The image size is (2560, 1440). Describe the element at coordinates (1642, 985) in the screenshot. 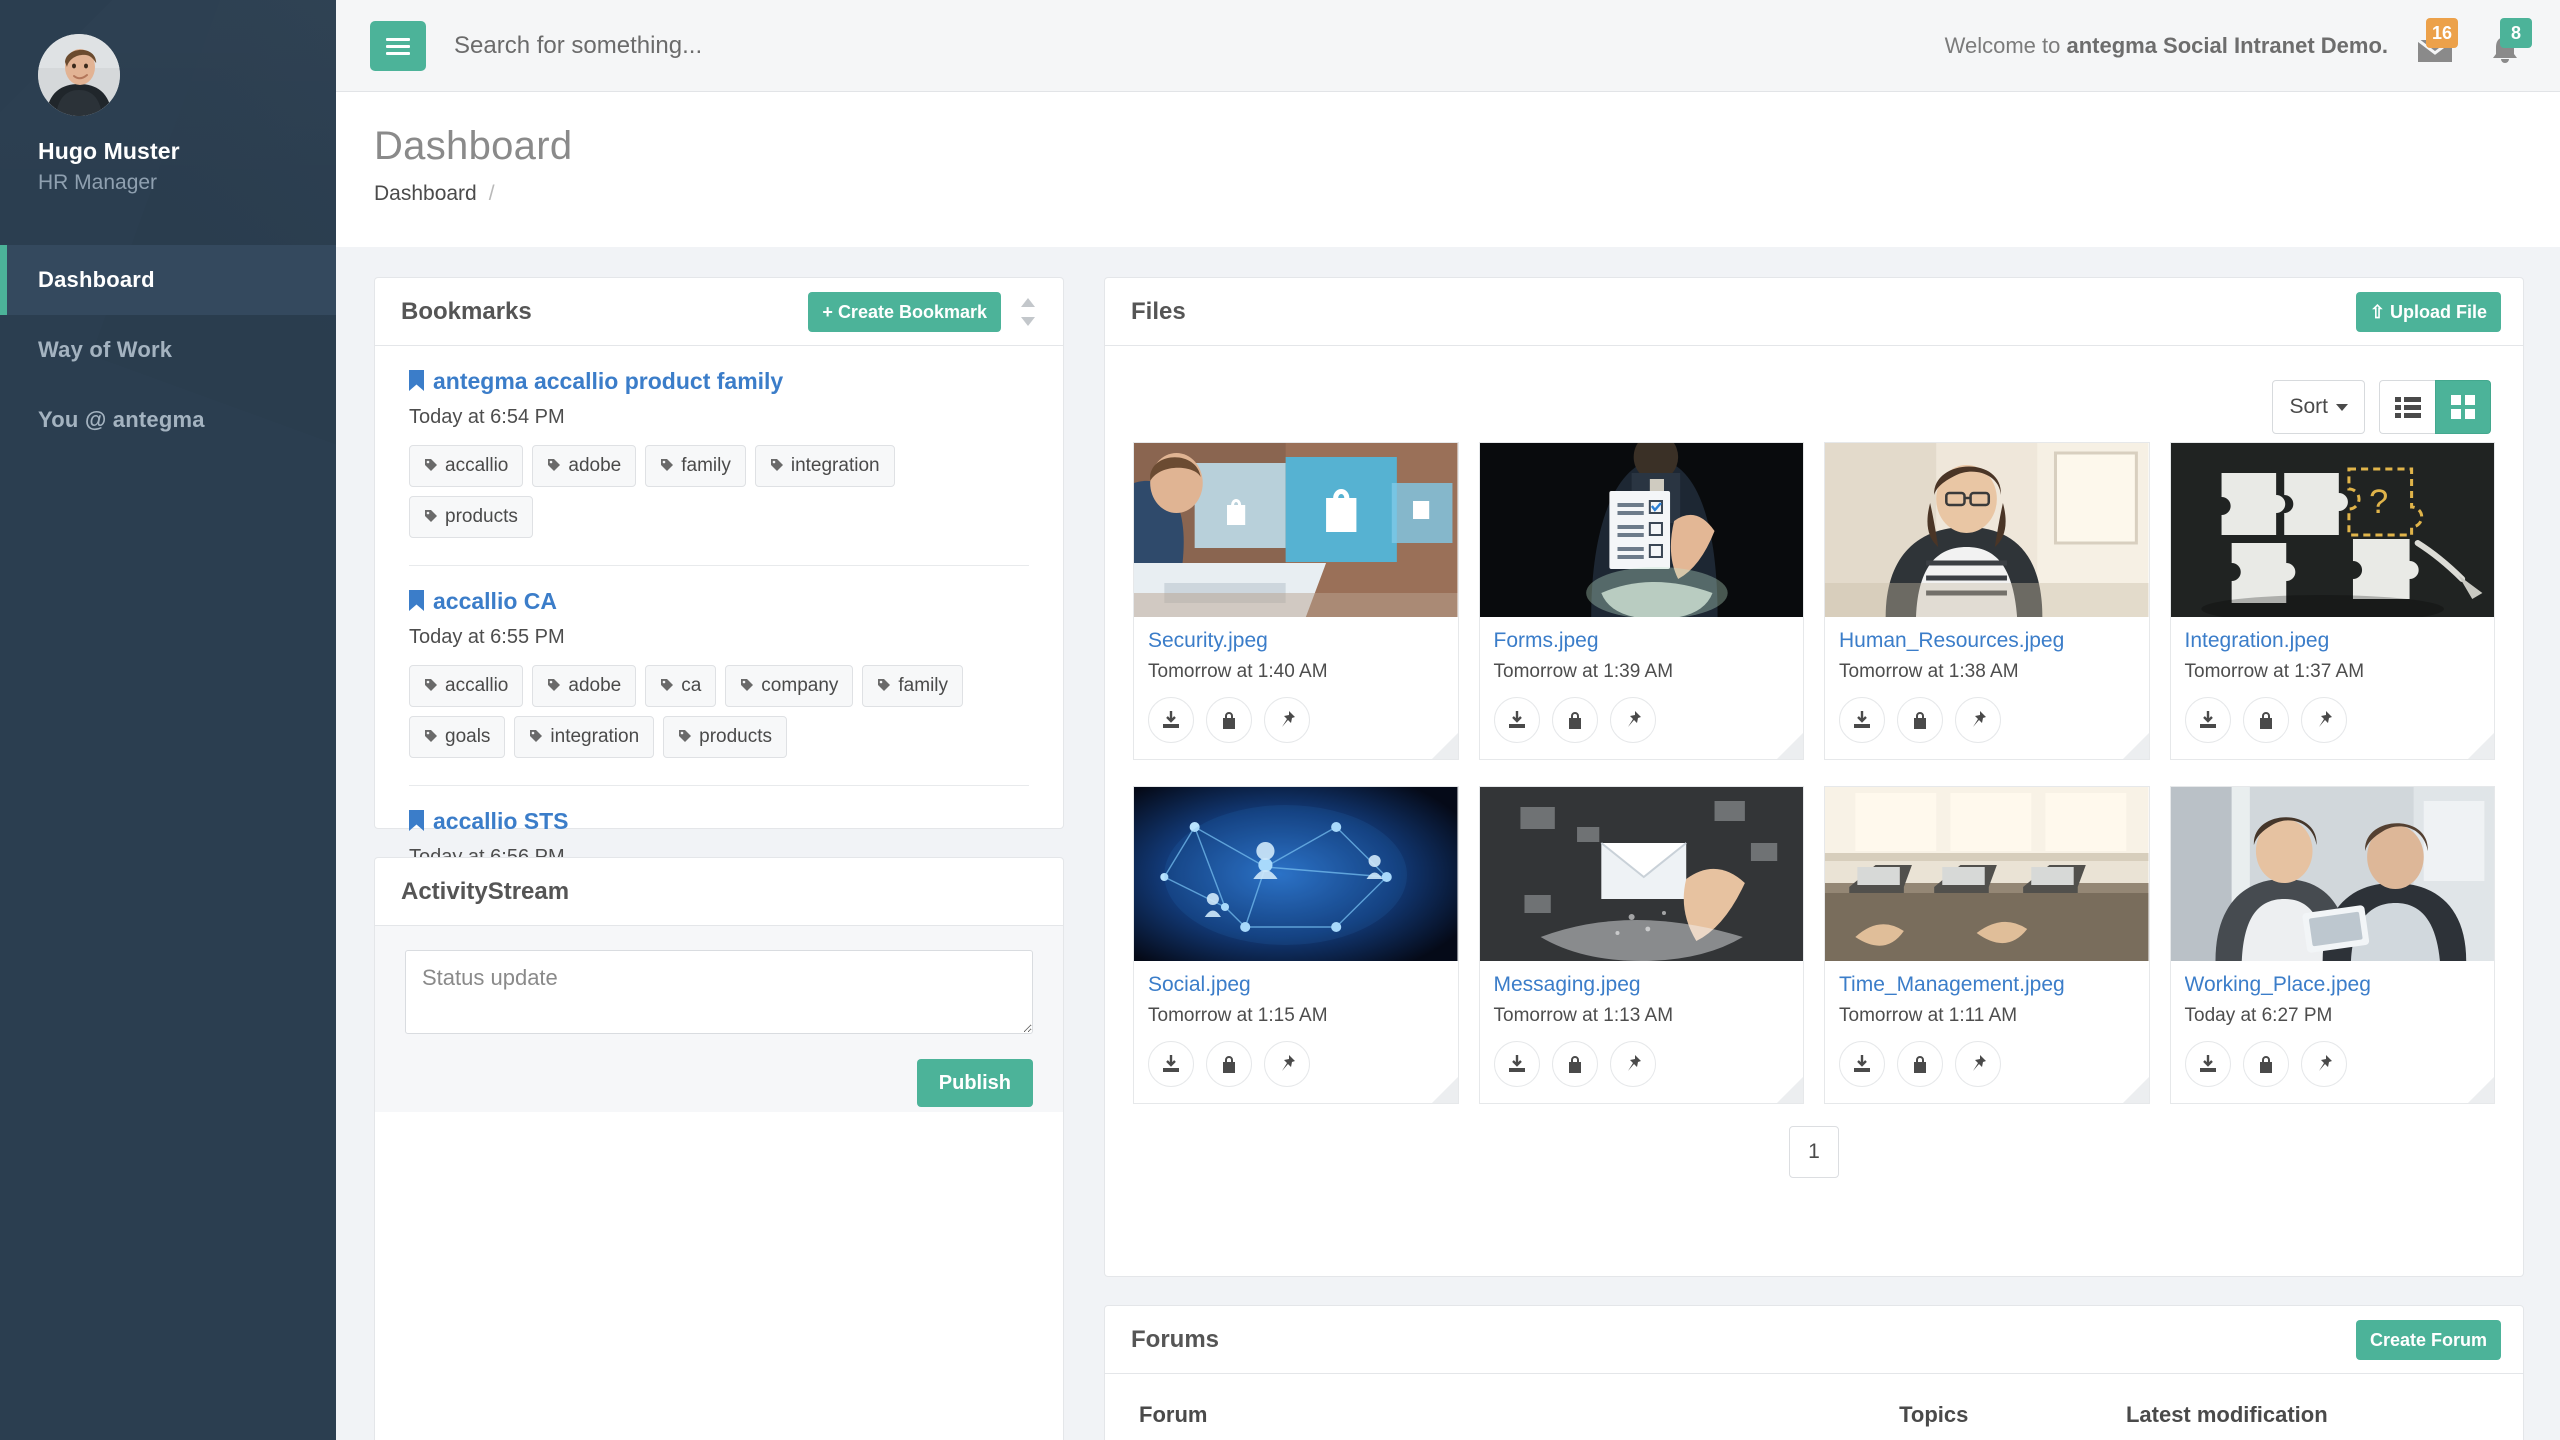

I see `file-name: Messaging.jpeg` at that location.